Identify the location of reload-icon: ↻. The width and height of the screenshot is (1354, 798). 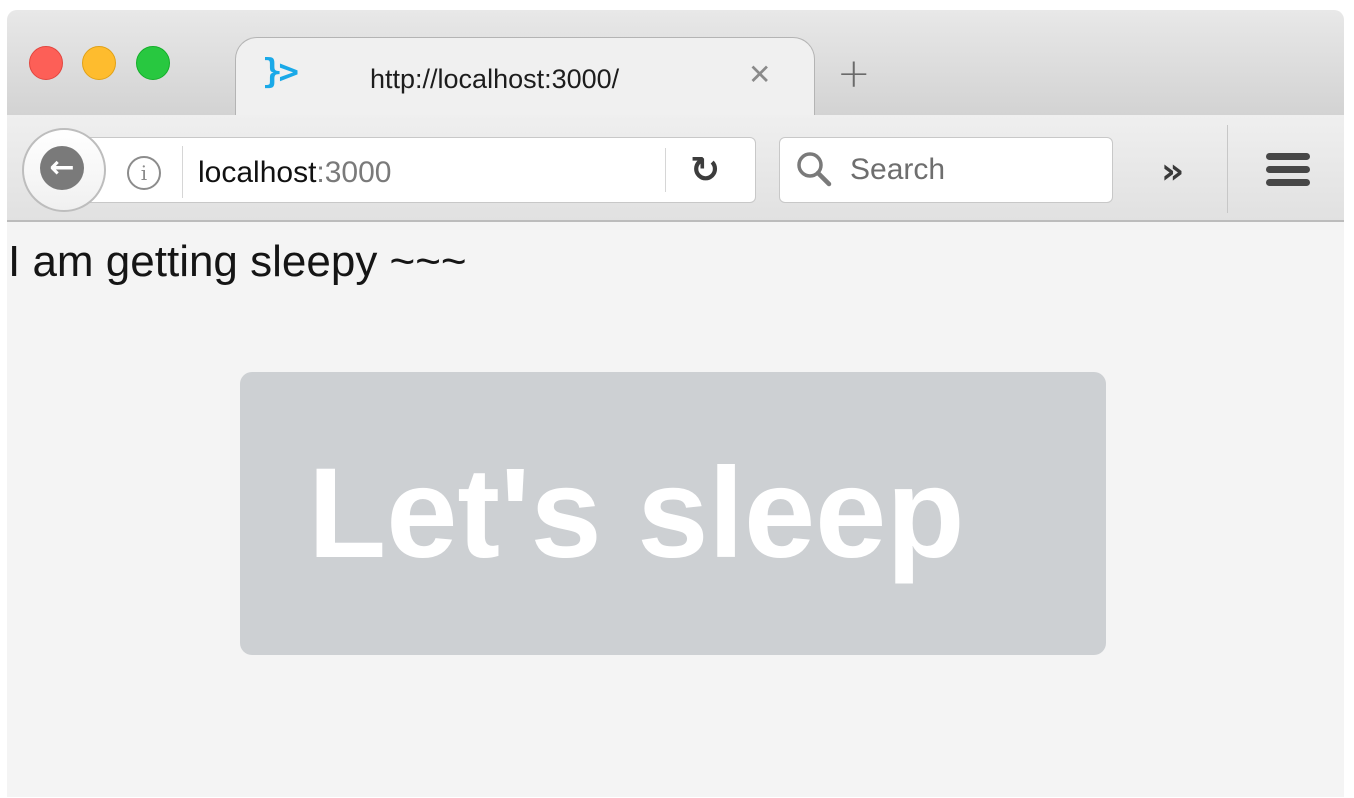
(705, 170).